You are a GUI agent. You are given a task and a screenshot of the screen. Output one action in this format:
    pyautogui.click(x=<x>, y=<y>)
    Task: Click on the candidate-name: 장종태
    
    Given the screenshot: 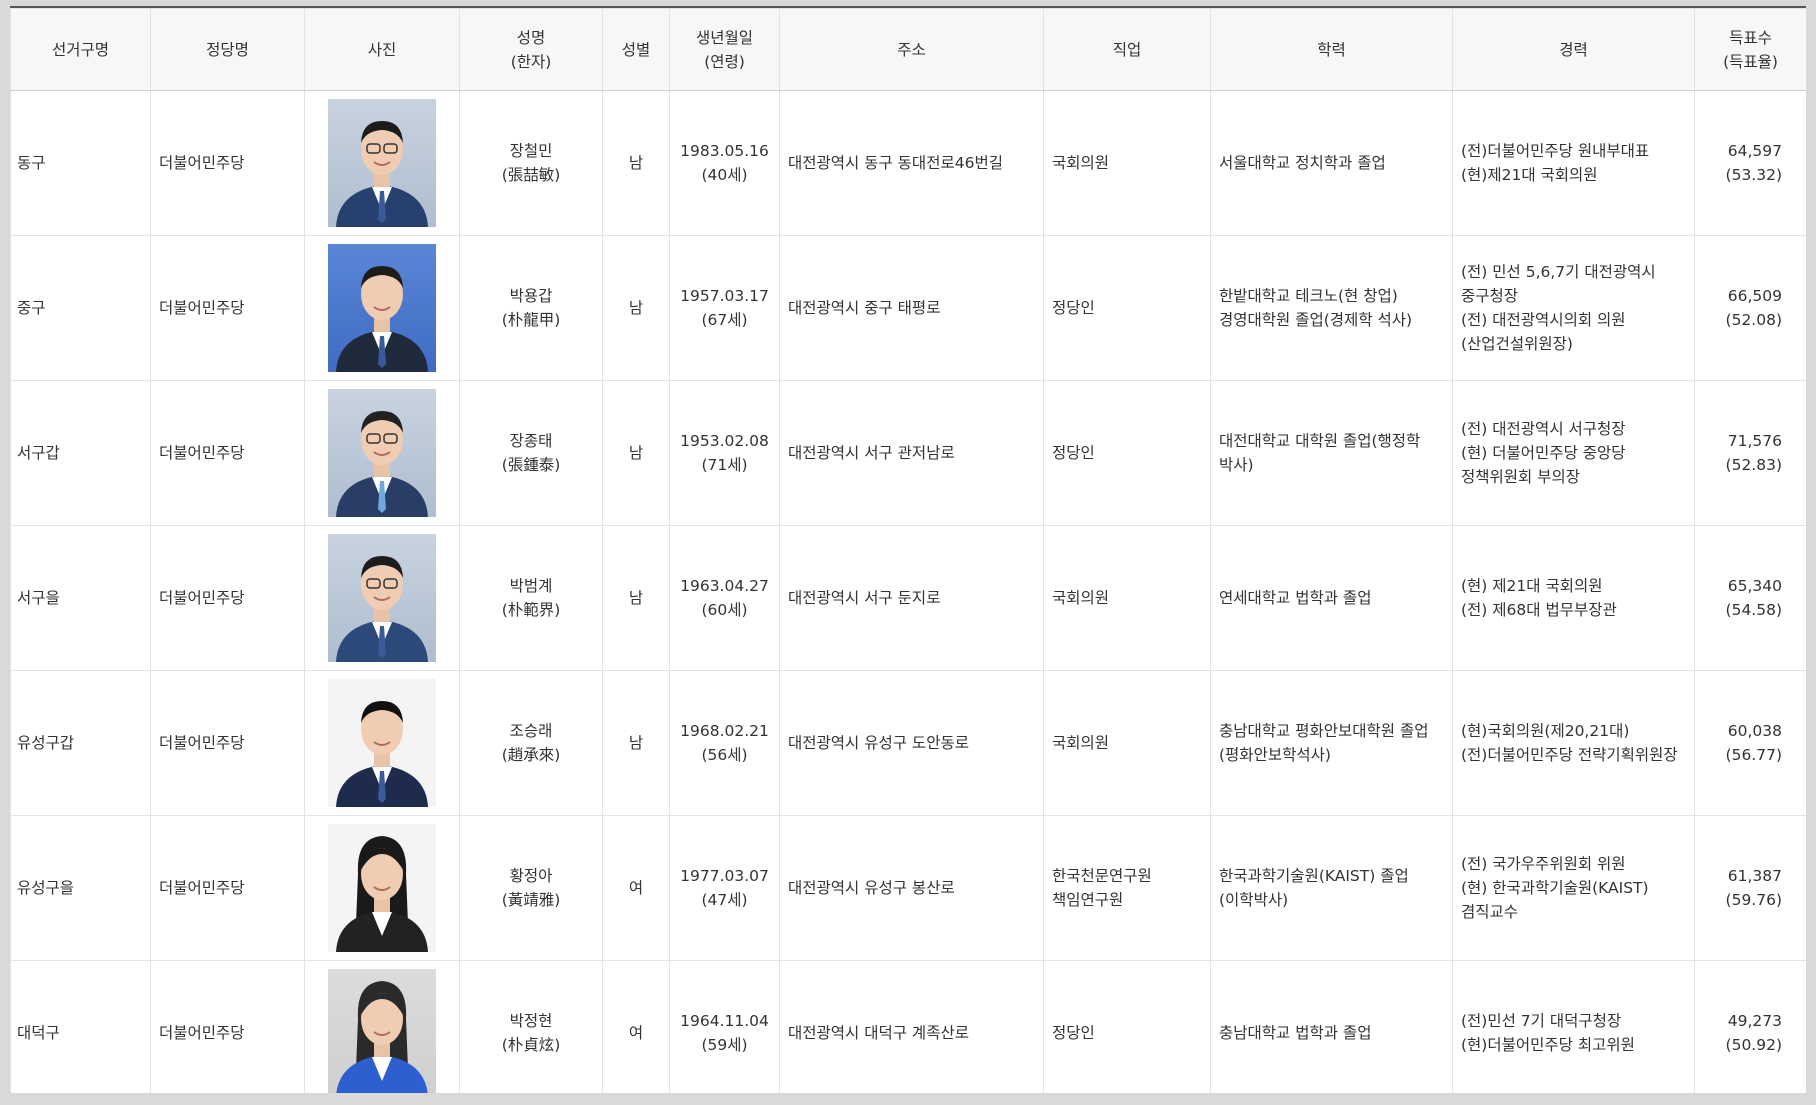 What is the action you would take?
    pyautogui.click(x=531, y=441)
    